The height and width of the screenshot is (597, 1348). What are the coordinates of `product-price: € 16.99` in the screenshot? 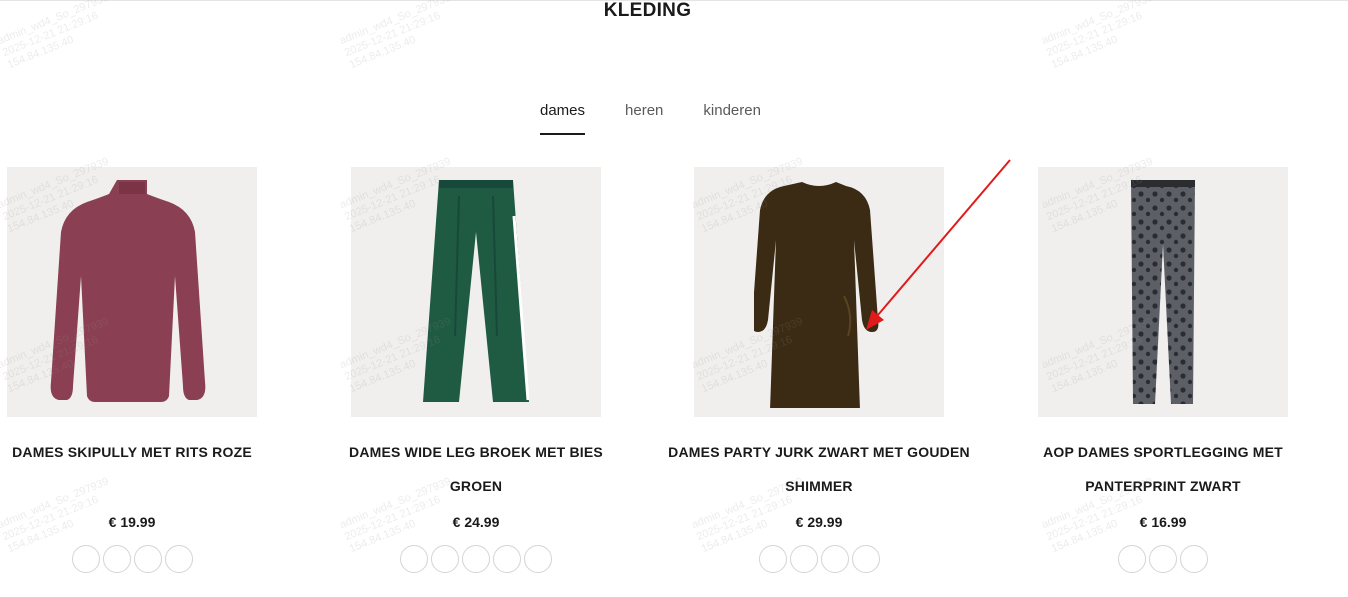 It's located at (1163, 522).